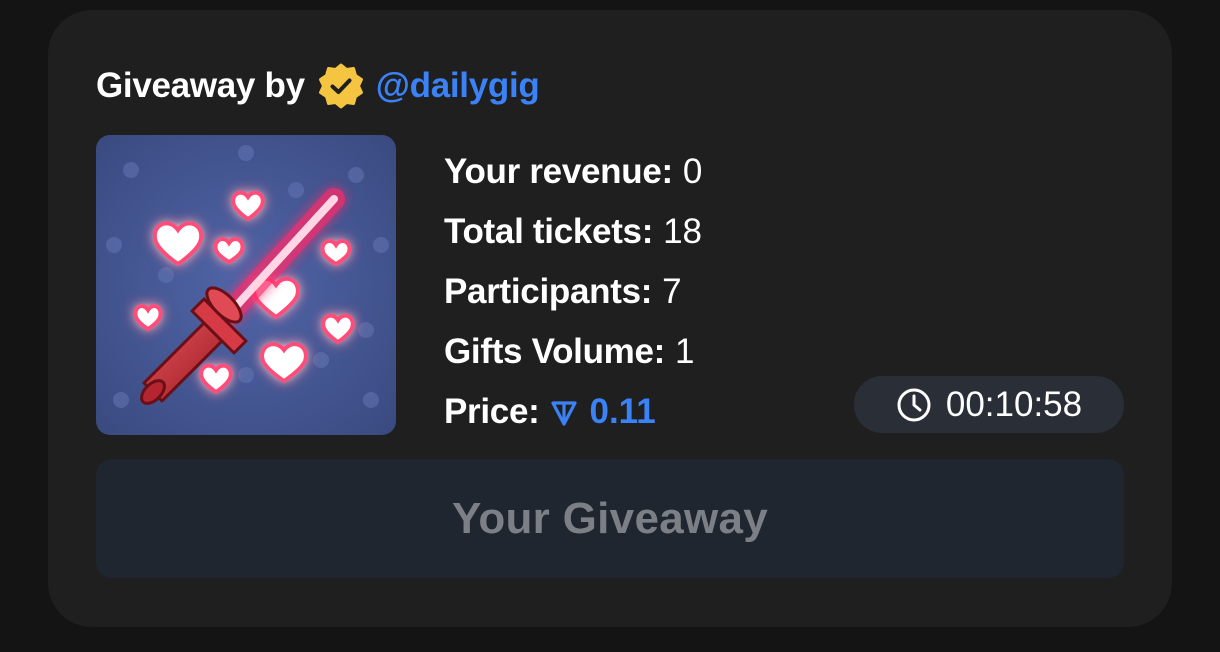  What do you see at coordinates (458, 86) in the screenshot?
I see `author-link: @dailygig` at bounding box center [458, 86].